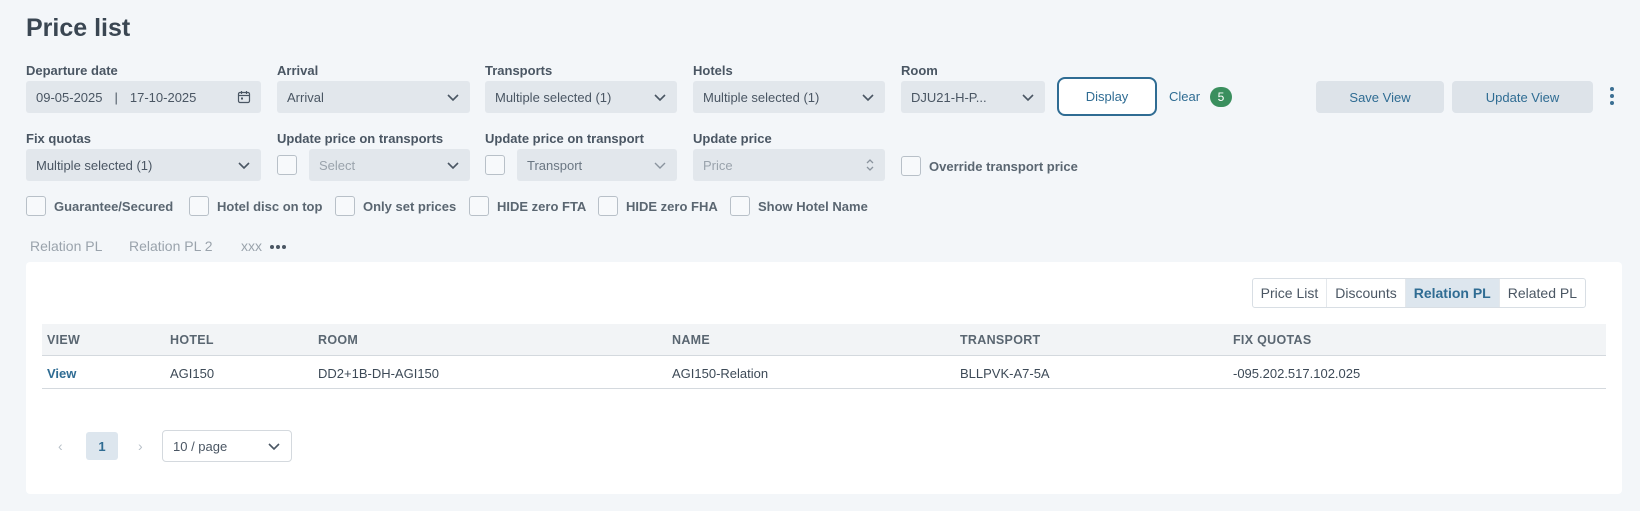 Image resolution: width=1640 pixels, height=511 pixels. Describe the element at coordinates (789, 165) in the screenshot. I see `update-price-input: Price` at that location.